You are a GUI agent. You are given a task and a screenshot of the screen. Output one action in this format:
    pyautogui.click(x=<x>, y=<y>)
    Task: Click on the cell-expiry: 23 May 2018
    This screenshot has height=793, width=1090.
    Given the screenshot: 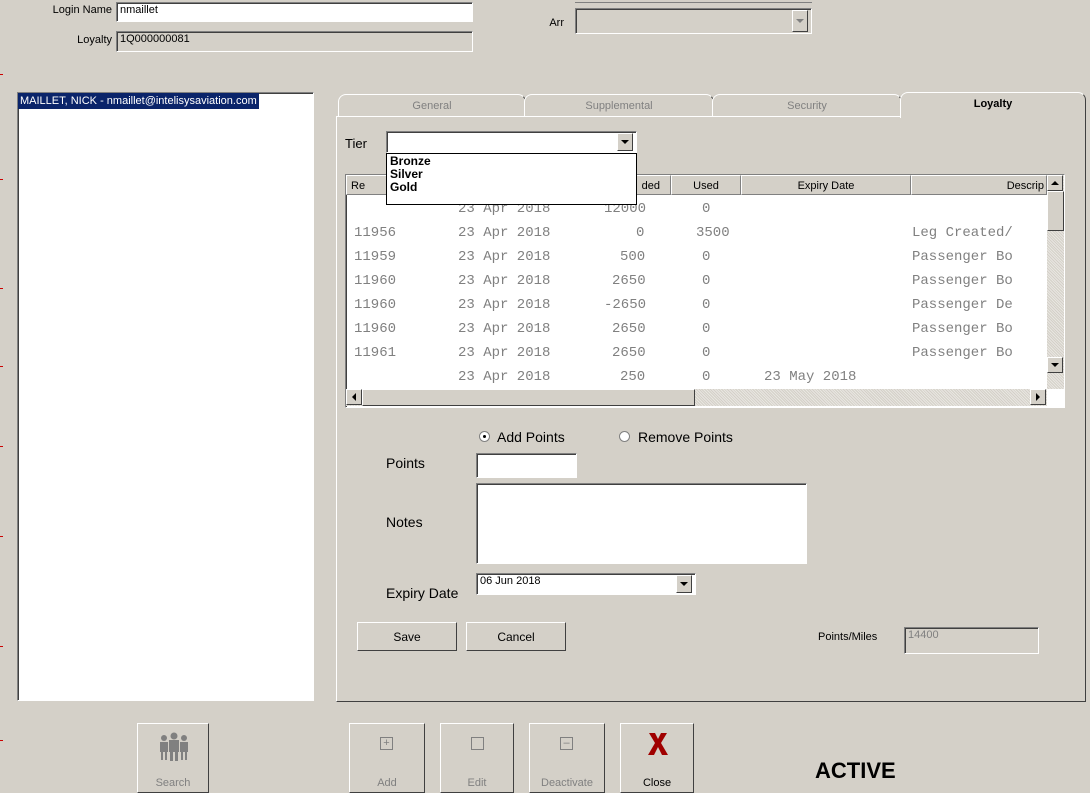 What is the action you would take?
    pyautogui.click(x=810, y=377)
    